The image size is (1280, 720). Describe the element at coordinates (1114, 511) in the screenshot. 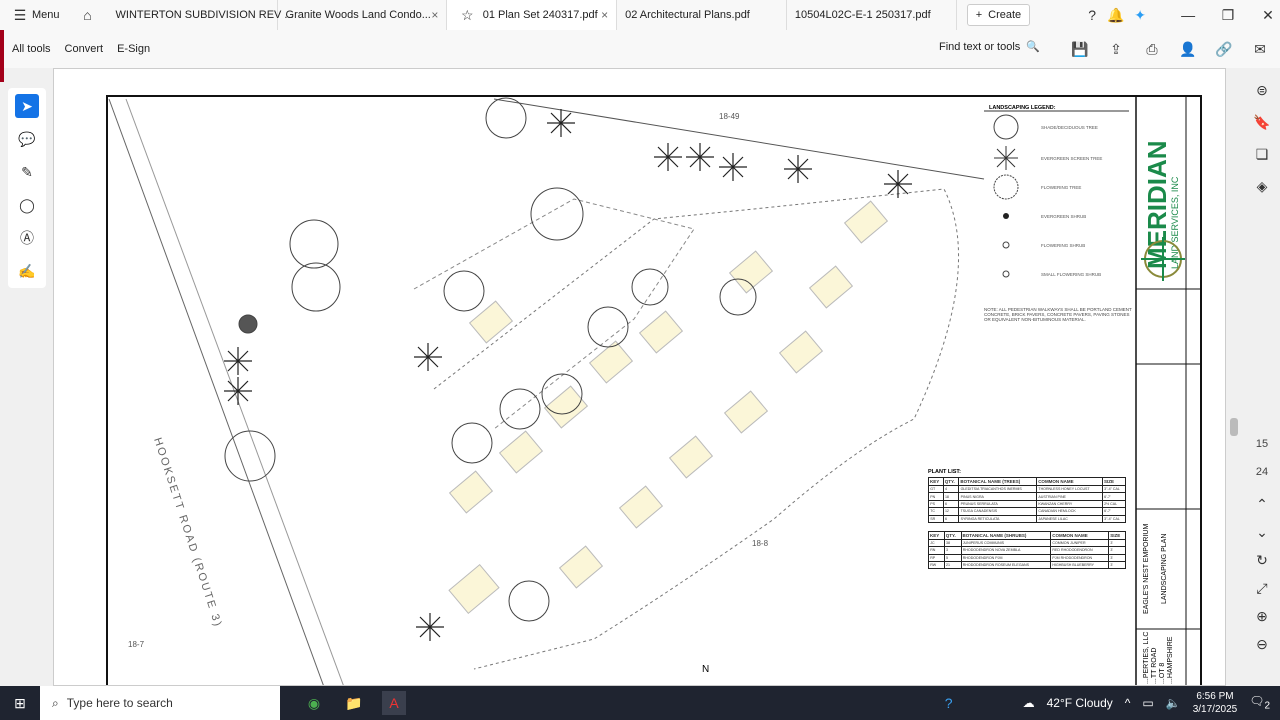

I see `table-cell: 6'-7'` at that location.